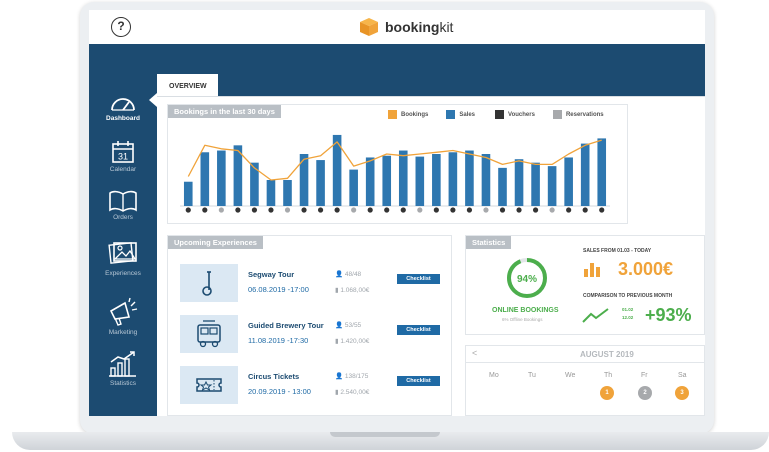 Image resolution: width=769 pixels, height=452 pixels. What do you see at coordinates (584, 114) in the screenshot?
I see `legend-reservations: Reservations` at bounding box center [584, 114].